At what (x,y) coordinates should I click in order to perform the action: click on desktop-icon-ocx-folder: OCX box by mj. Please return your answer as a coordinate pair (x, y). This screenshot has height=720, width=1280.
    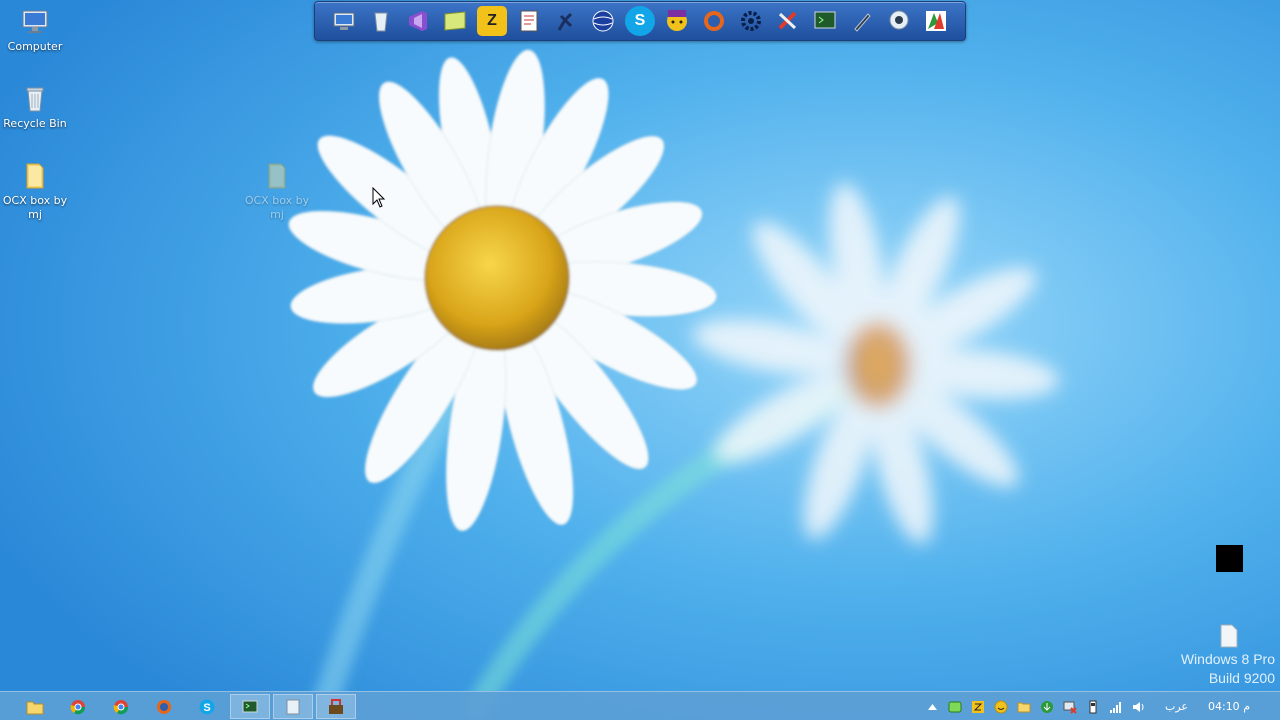
    Looking at the image, I should click on (35, 191).